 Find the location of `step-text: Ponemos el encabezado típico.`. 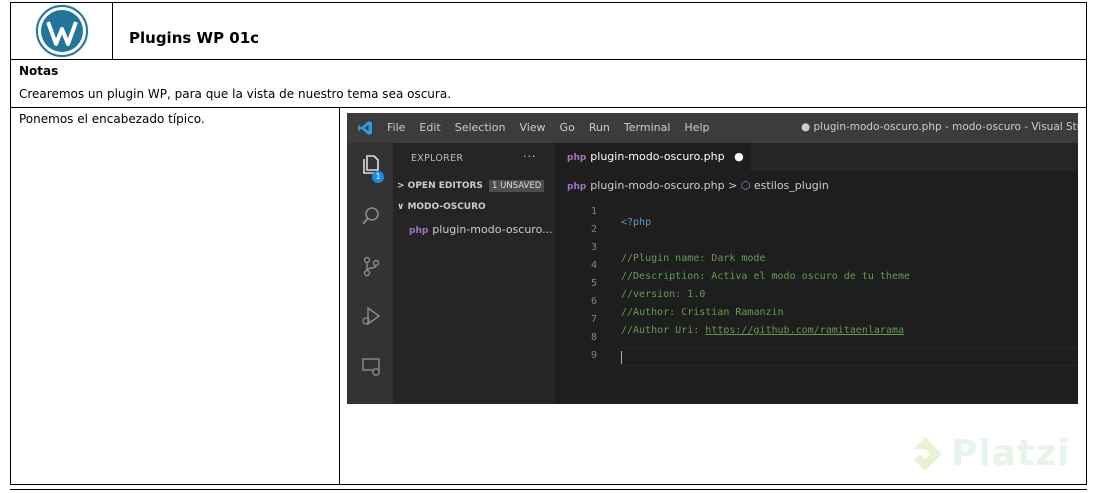

step-text: Ponemos el encabezado típico. is located at coordinates (112, 119).